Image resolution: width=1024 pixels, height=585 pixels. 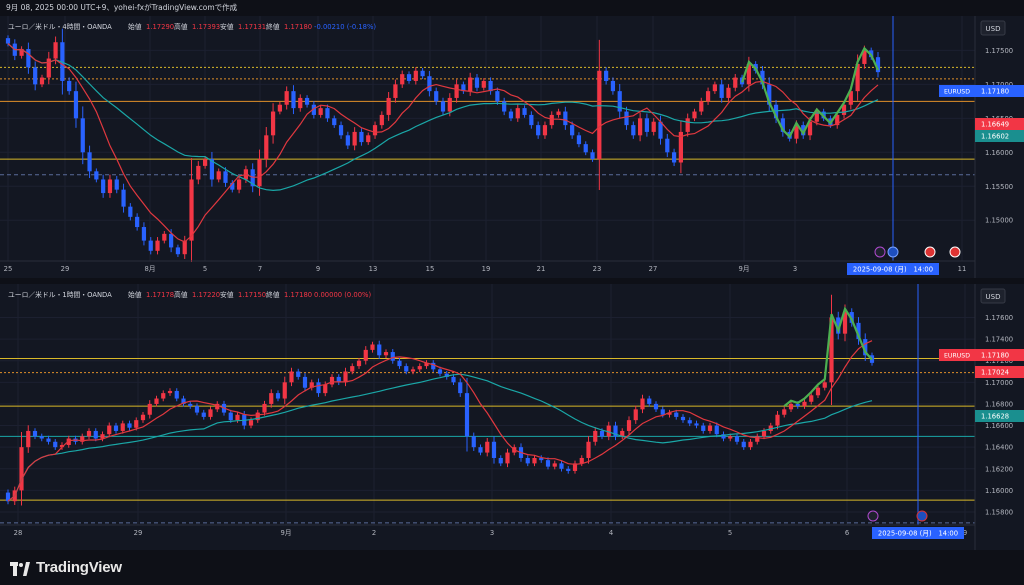 What do you see at coordinates (999, 340) in the screenshot?
I see `y-tick-label: 1.17400` at bounding box center [999, 340].